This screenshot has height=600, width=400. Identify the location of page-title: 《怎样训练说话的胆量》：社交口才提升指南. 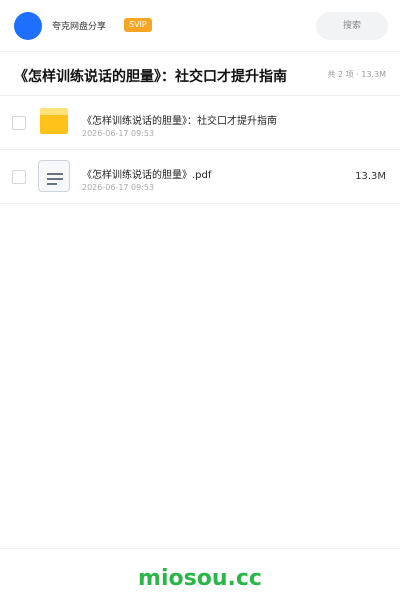
(150, 77).